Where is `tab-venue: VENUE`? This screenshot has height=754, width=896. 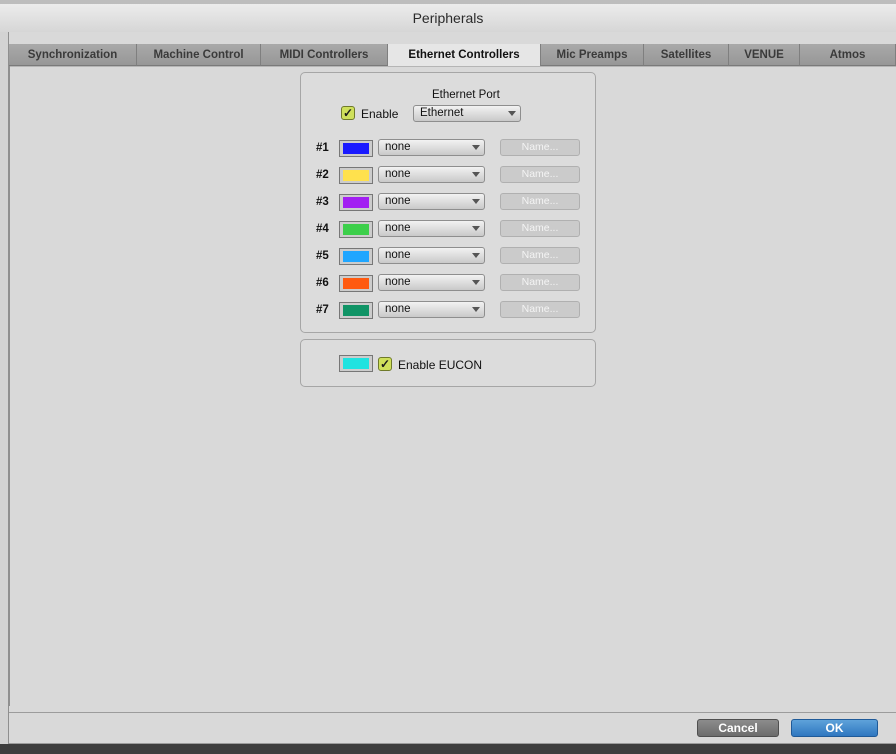
tab-venue: VENUE is located at coordinates (764, 55).